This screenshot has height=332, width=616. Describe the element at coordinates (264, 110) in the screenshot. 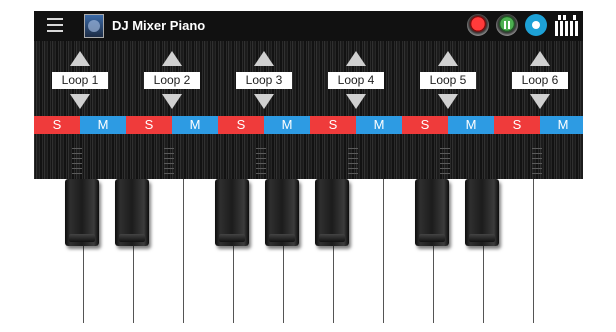

I see `loop-channel-3: Loop 3 S M` at that location.